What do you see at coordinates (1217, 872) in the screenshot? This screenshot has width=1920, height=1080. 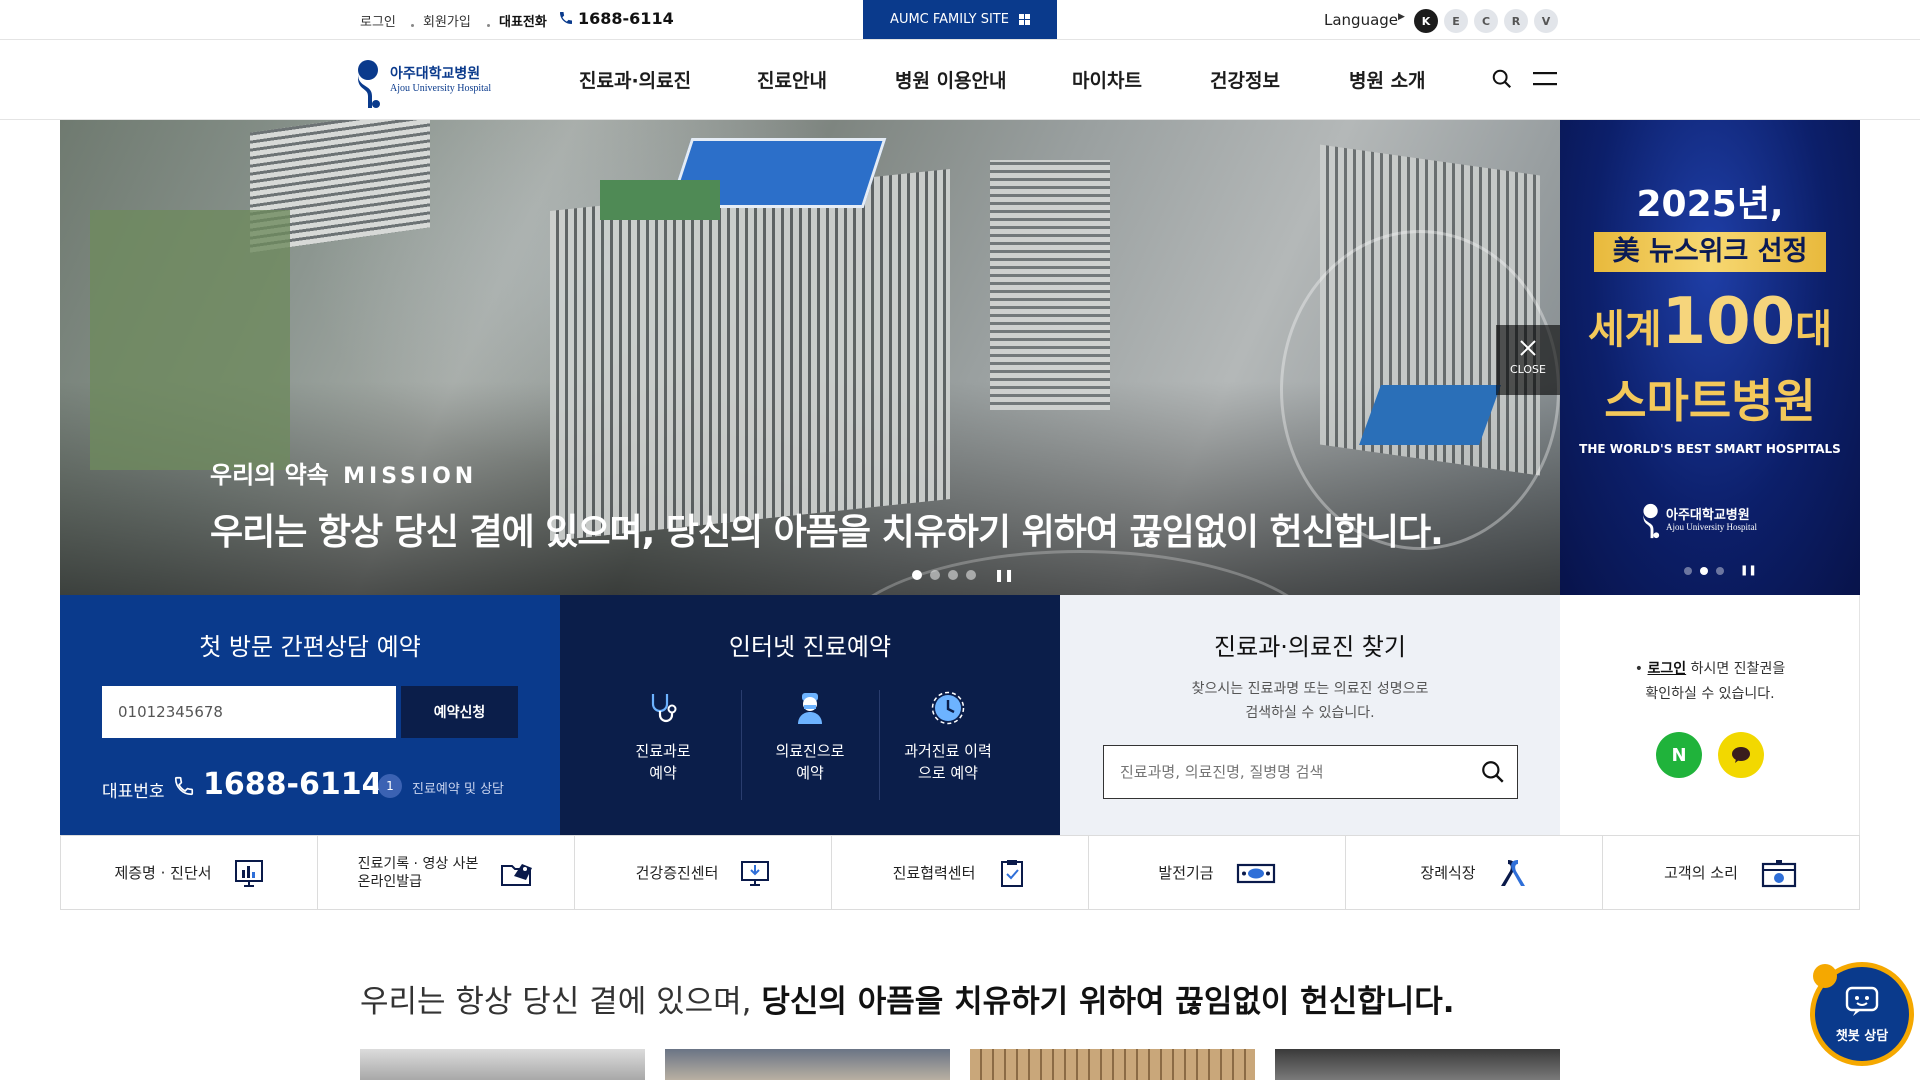 I see `quick-development-fund: 발전기금` at bounding box center [1217, 872].